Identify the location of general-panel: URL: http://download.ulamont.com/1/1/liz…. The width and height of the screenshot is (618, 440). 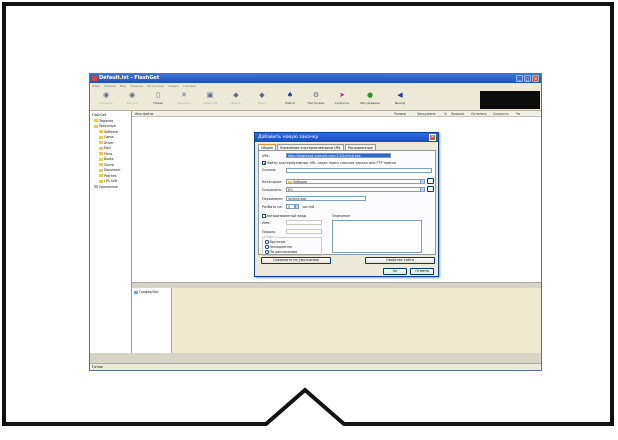
(347, 203).